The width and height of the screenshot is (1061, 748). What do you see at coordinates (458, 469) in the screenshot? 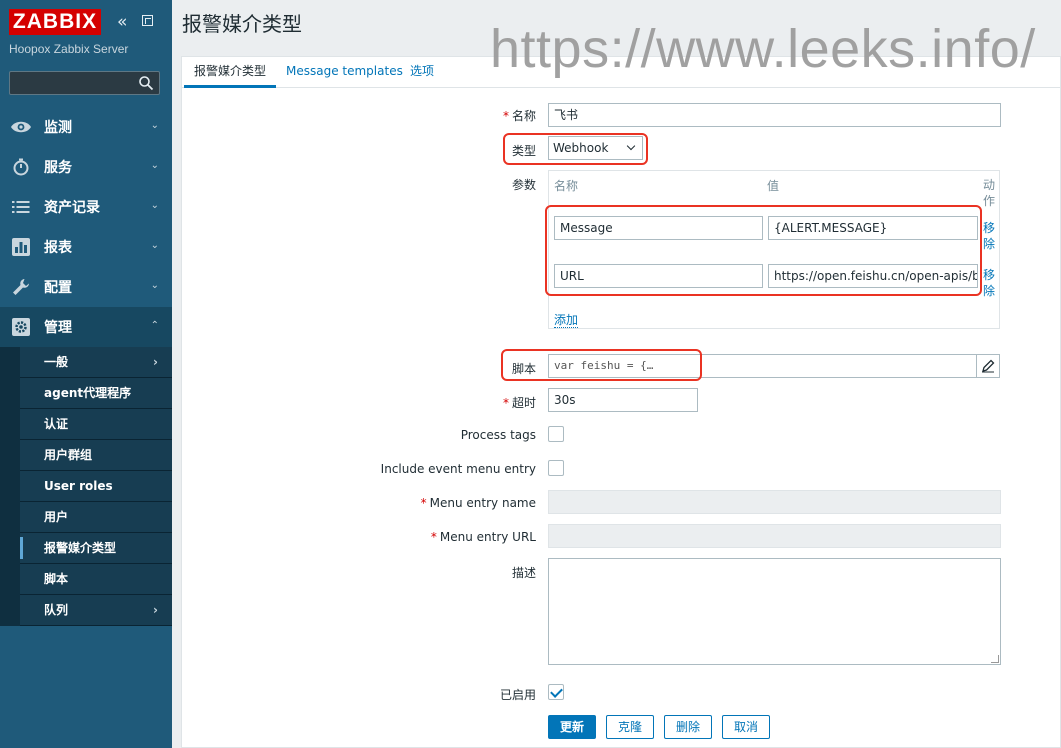
I see `include-event-menu-label: Include event menu entry` at bounding box center [458, 469].